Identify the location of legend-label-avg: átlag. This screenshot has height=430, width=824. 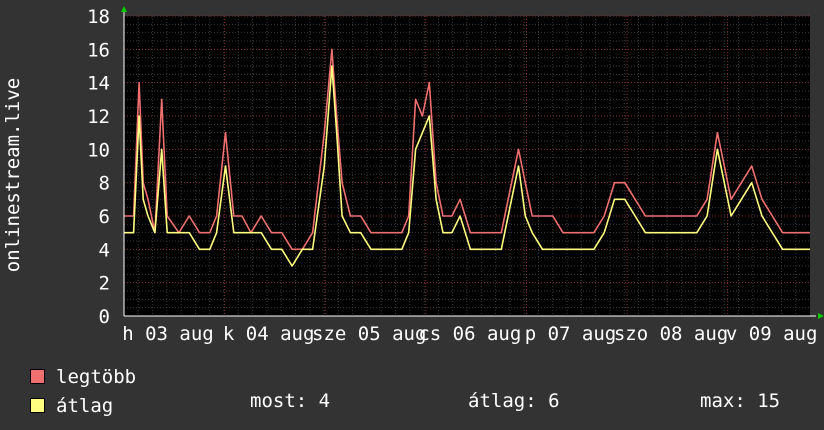
(85, 405).